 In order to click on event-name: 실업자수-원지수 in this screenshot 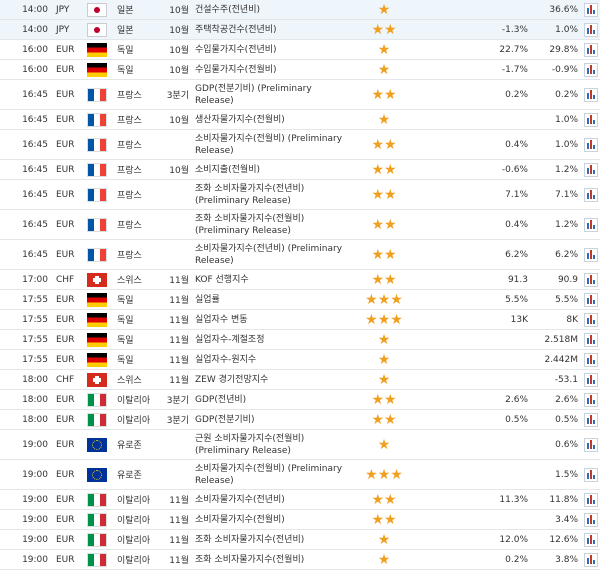, I will do `click(270, 359)`.